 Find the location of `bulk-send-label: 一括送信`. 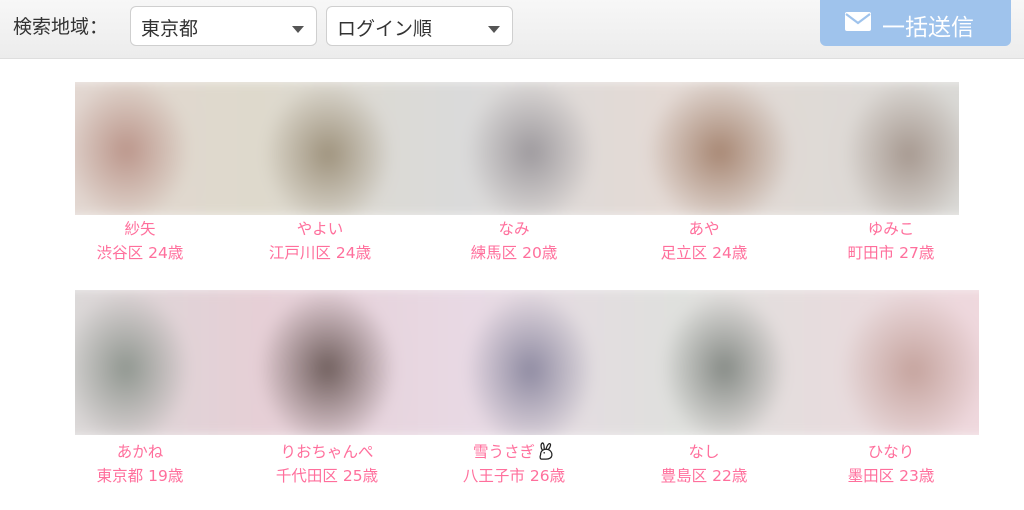

bulk-send-label: 一括送信 is located at coordinates (928, 28).